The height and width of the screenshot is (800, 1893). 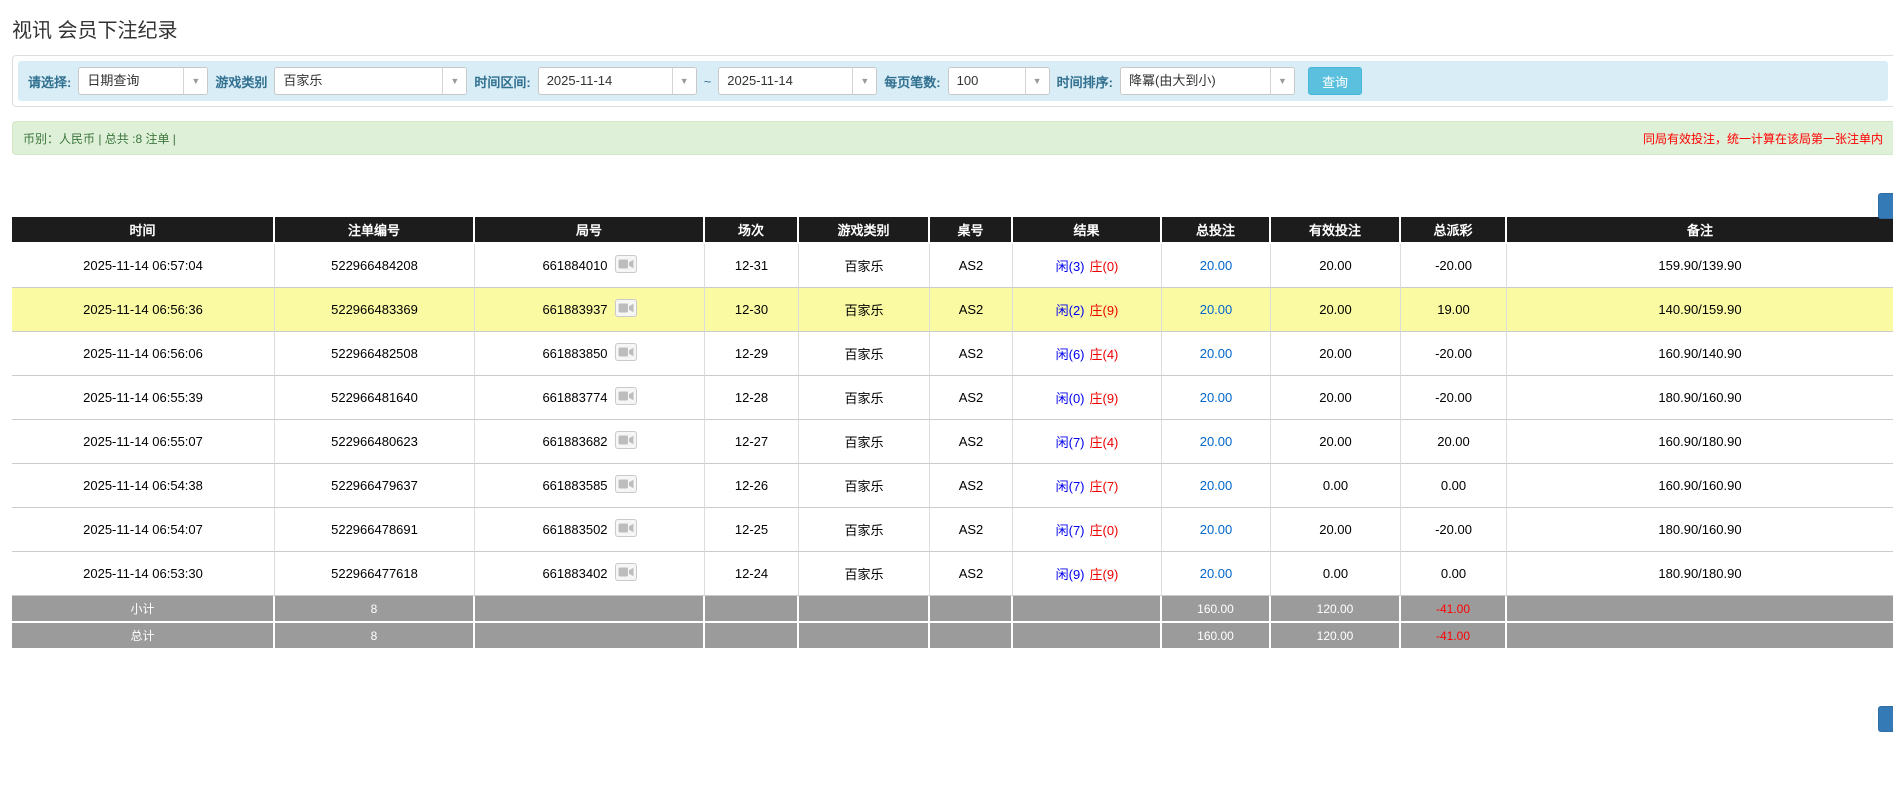 I want to click on cell-round-id: 661883850, so click(x=590, y=354).